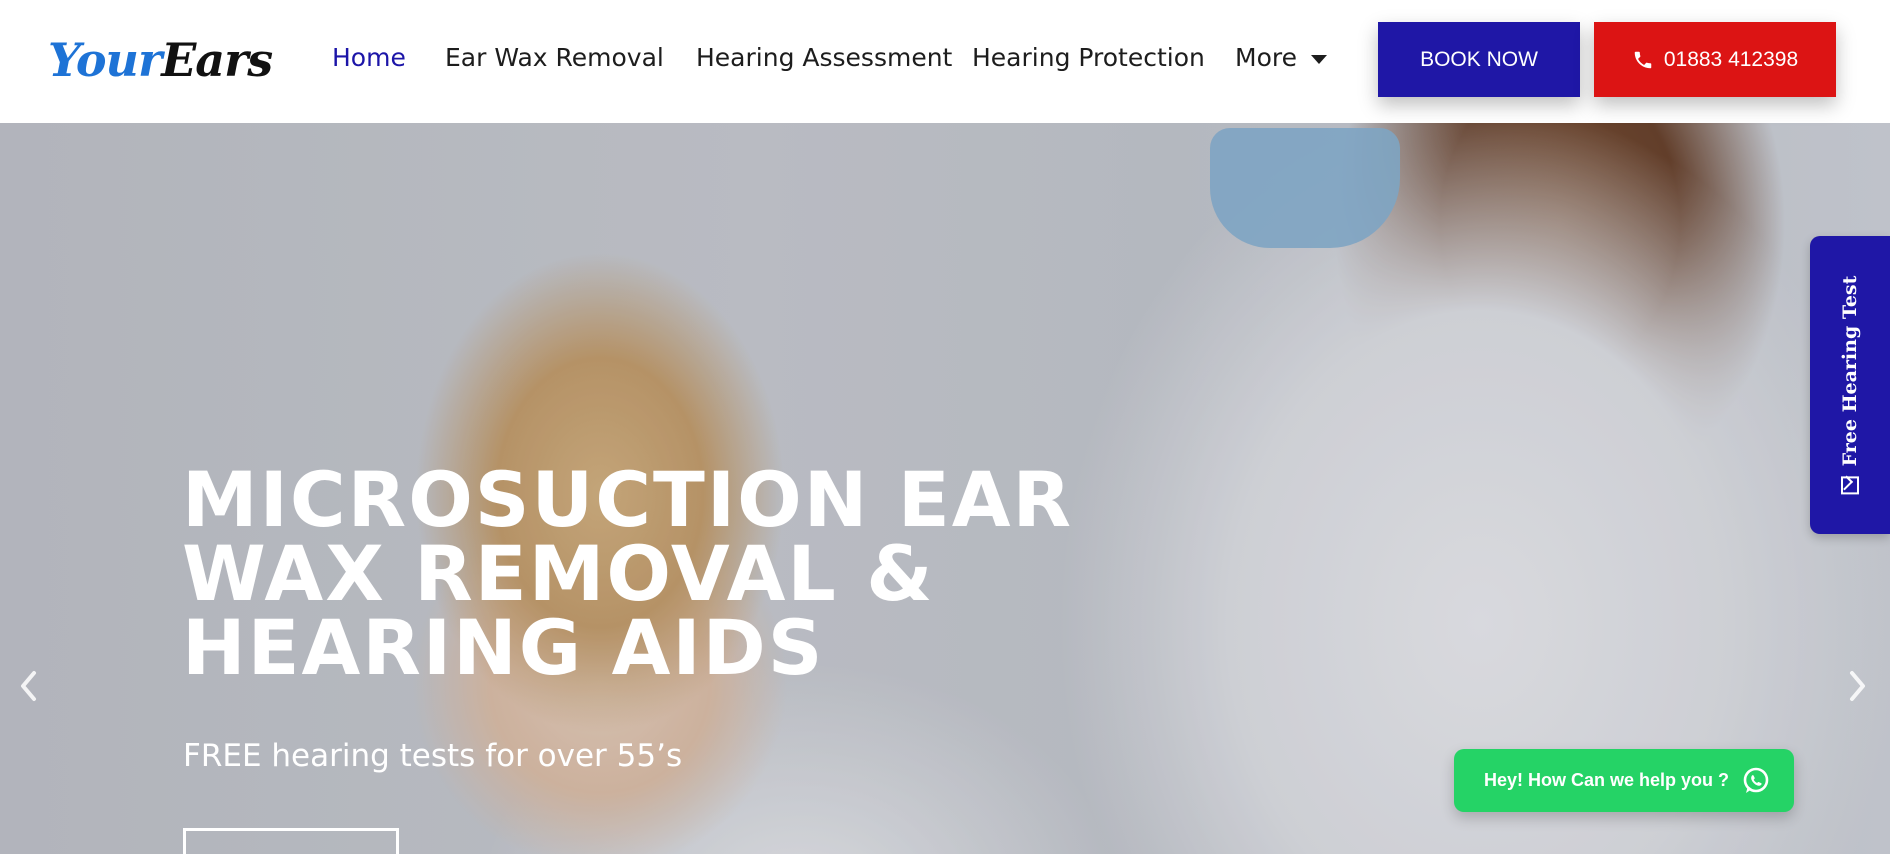  What do you see at coordinates (369, 58) in the screenshot?
I see `nav-item-home: Home` at bounding box center [369, 58].